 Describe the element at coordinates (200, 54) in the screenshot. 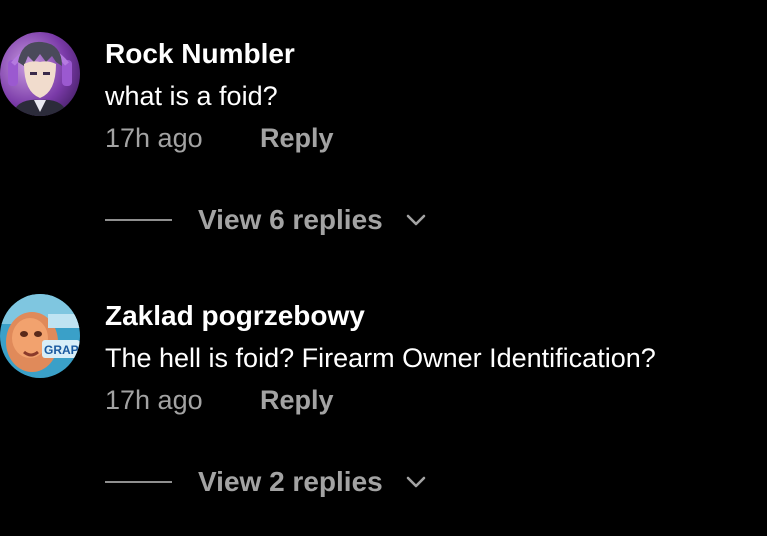

I see `comment-author: Rock Numbler` at that location.